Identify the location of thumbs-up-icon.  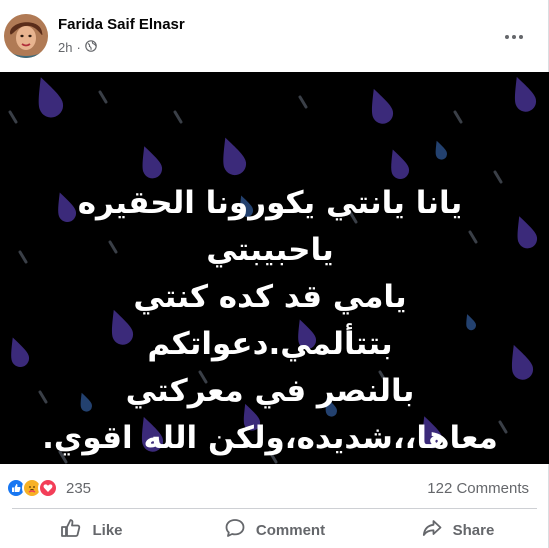
(71, 530).